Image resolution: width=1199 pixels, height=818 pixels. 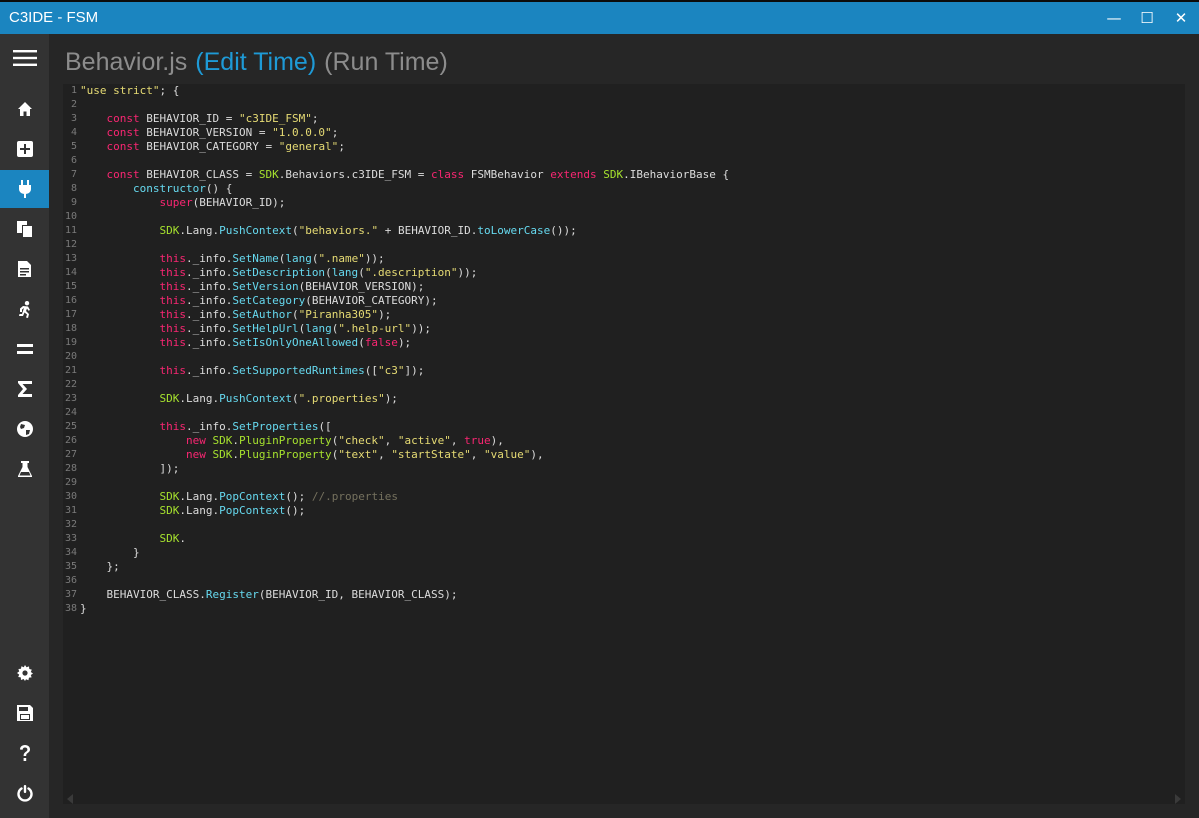 I want to click on sidebar-item-actions, so click(x=24, y=309).